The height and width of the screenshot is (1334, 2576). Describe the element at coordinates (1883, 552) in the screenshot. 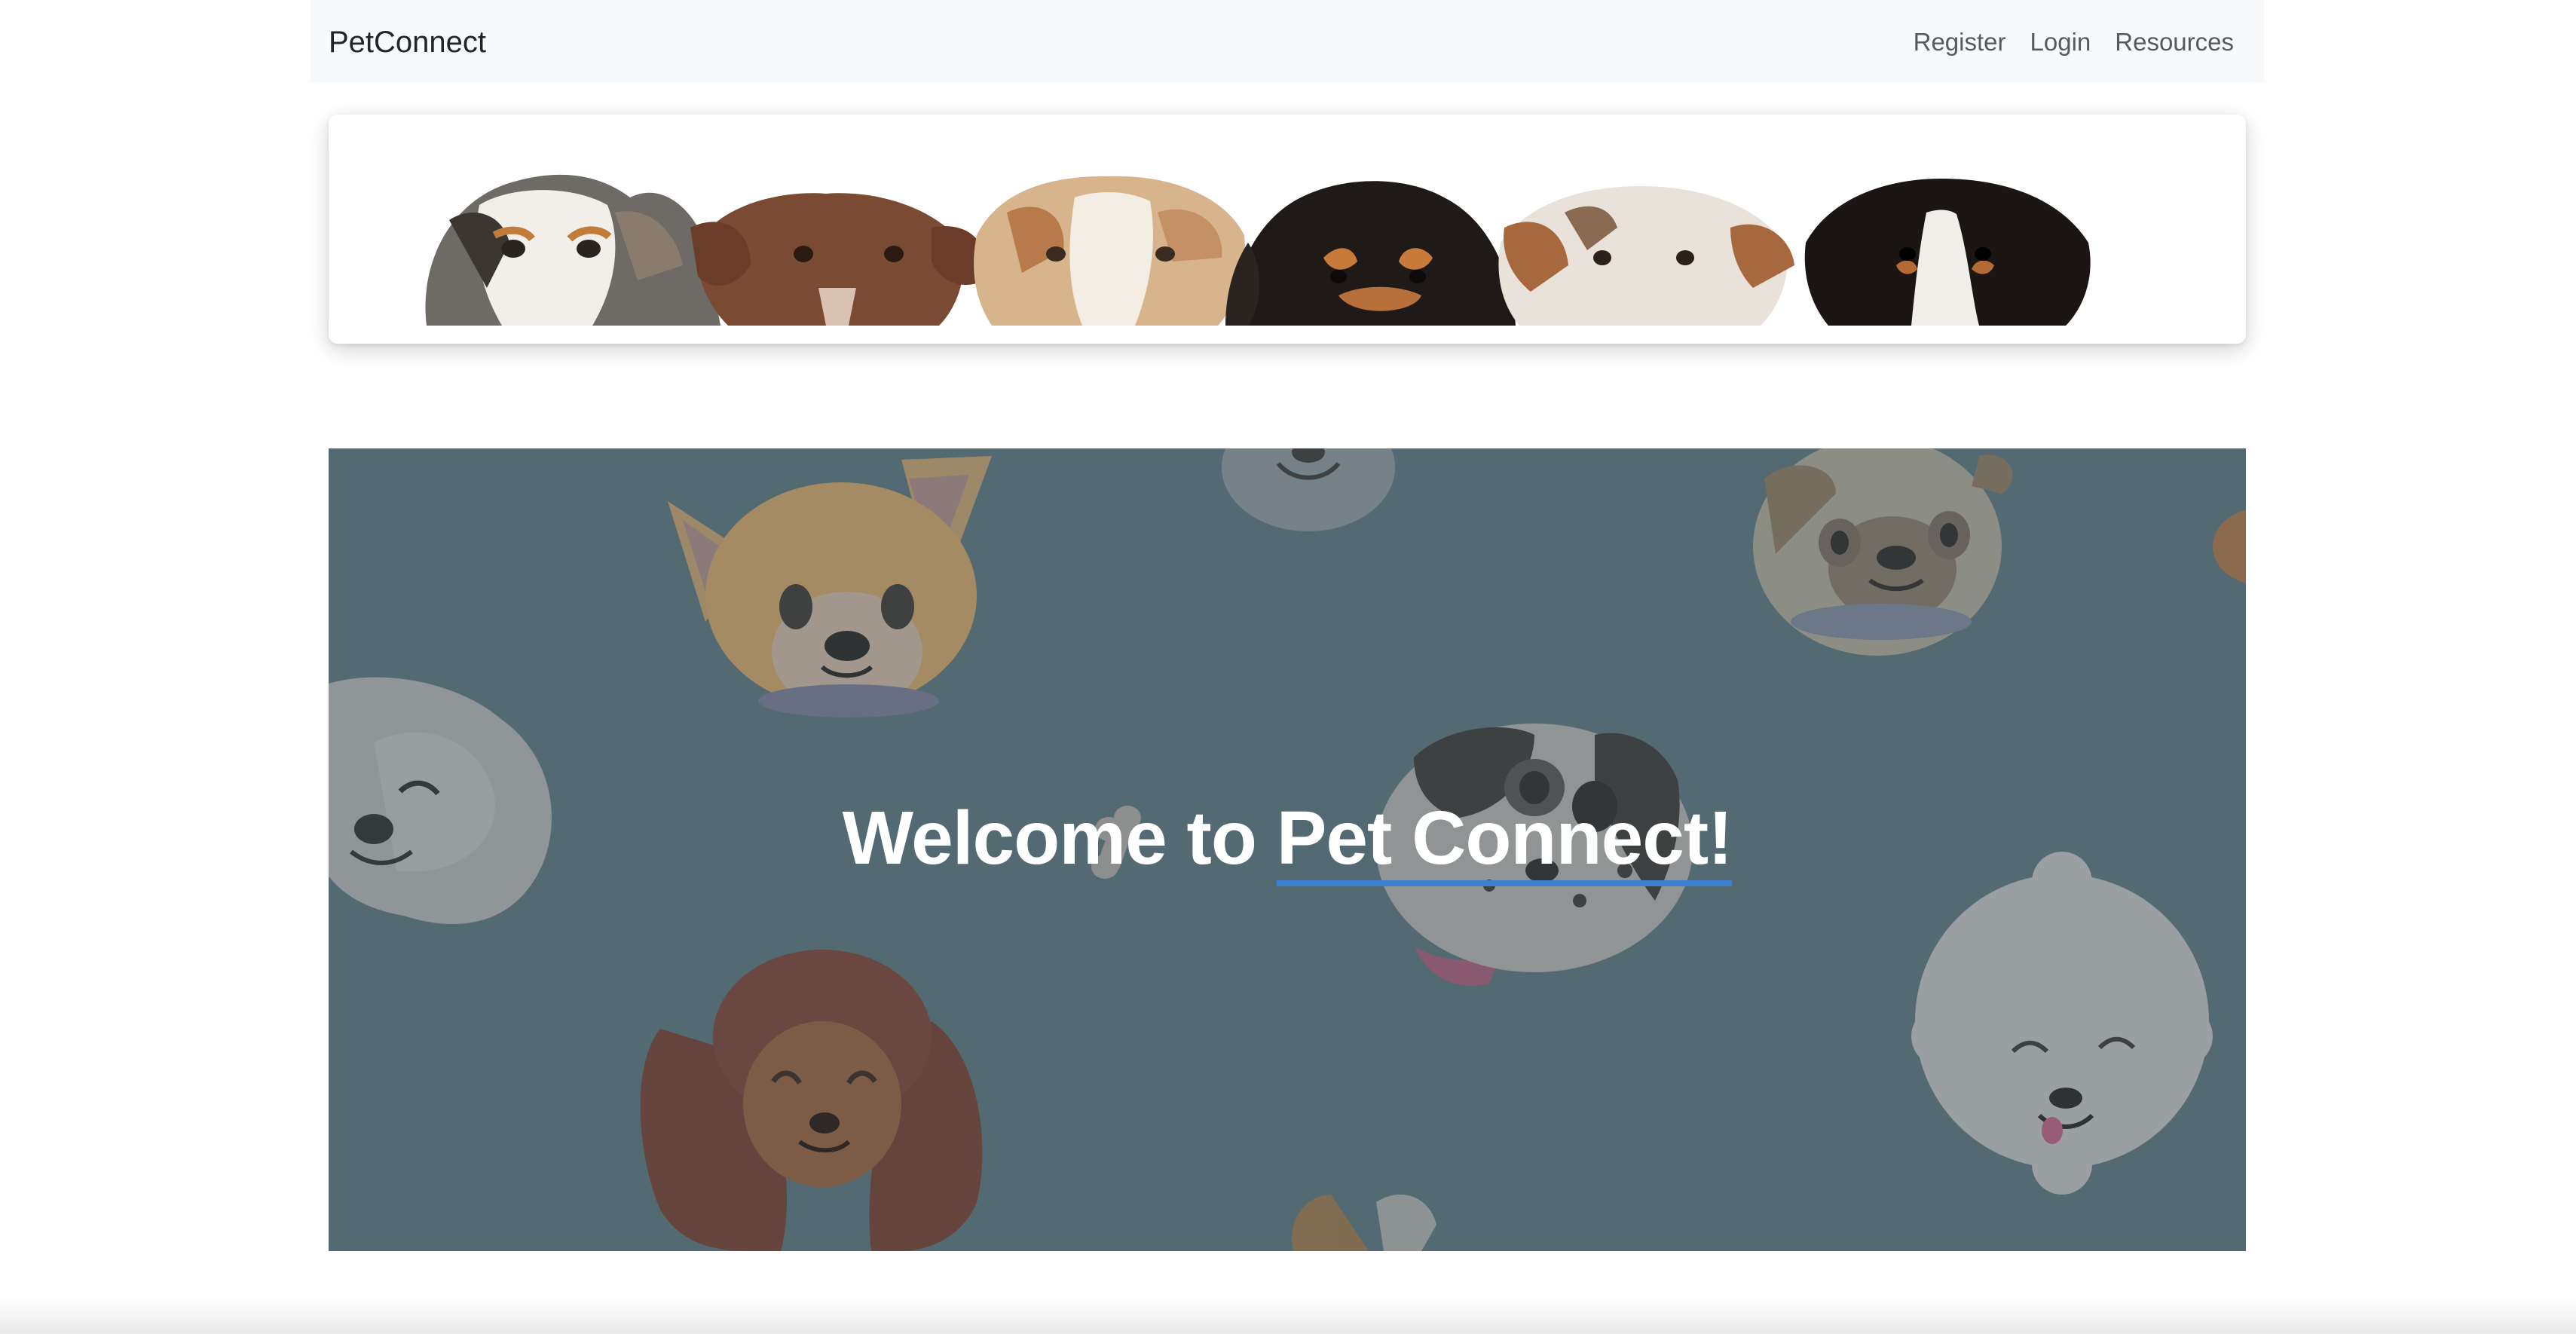

I see `pug-illustration` at that location.